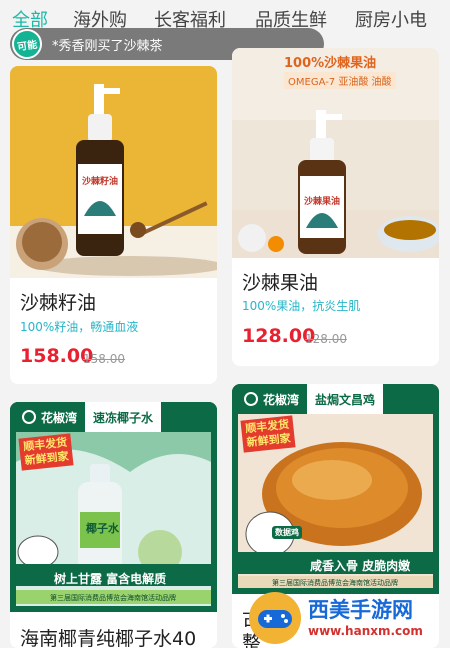 This screenshot has width=450, height=648. Describe the element at coordinates (345, 399) in the screenshot. I see `banner-tag: 盐焗文昌鸡` at that location.